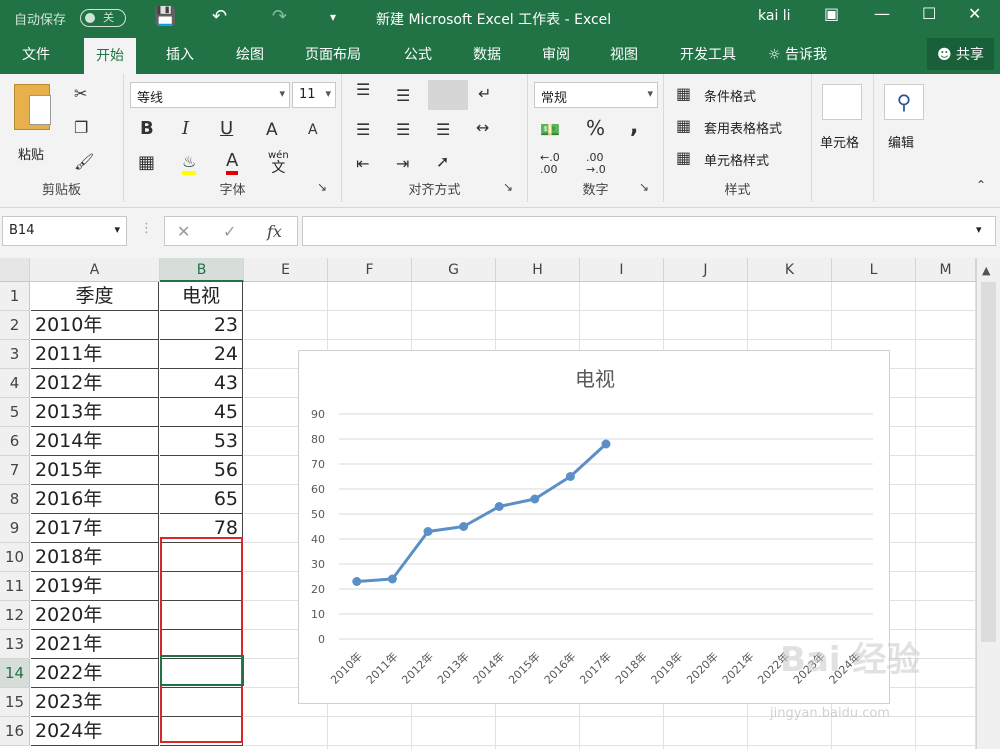 This screenshot has width=1000, height=749. I want to click on scroll-up-icon: ▲, so click(986, 270).